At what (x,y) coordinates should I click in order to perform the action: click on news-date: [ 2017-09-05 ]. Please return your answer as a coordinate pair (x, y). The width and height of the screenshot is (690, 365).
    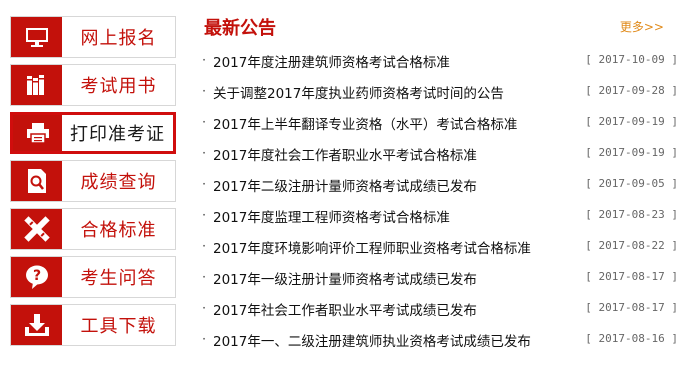
    Looking at the image, I should click on (631, 183).